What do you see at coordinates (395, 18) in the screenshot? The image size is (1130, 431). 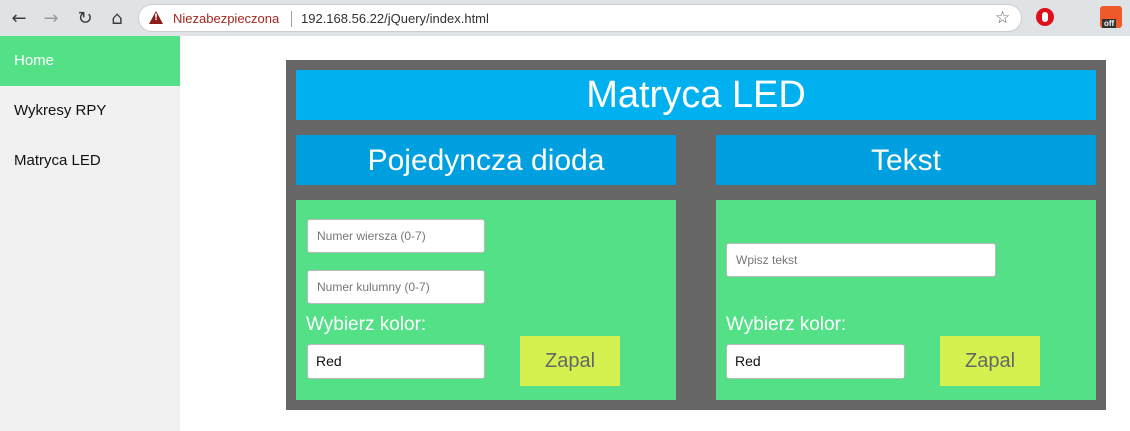 I see `url-text: 192.168.56.22/jQuery/index.html` at bounding box center [395, 18].